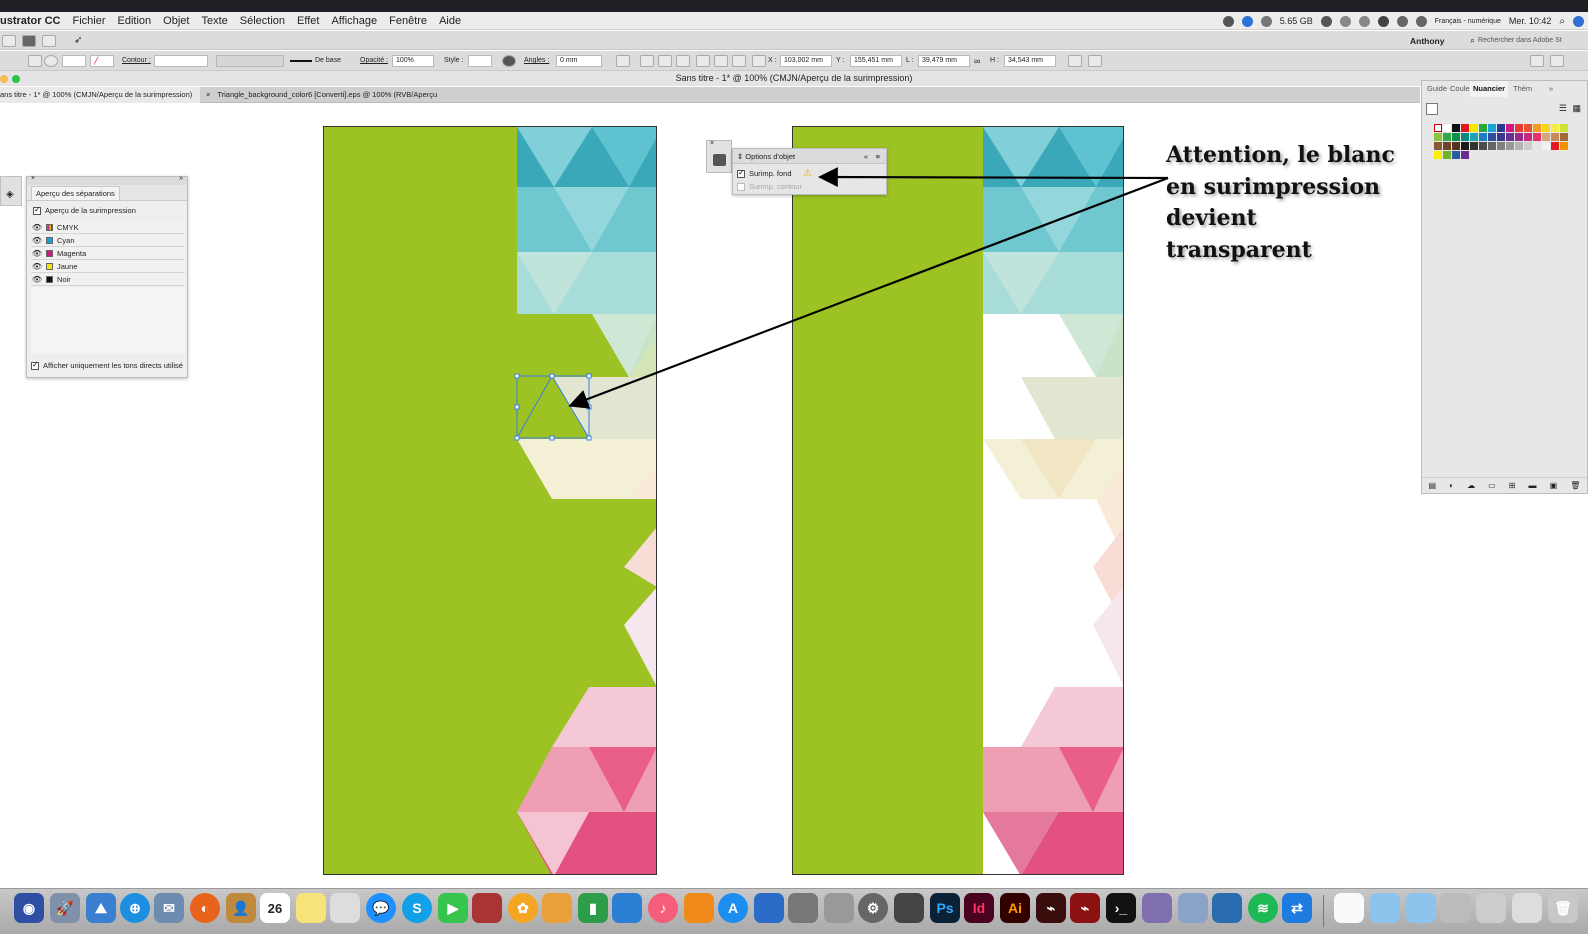  I want to click on facetime-icon: ▶, so click(453, 908).